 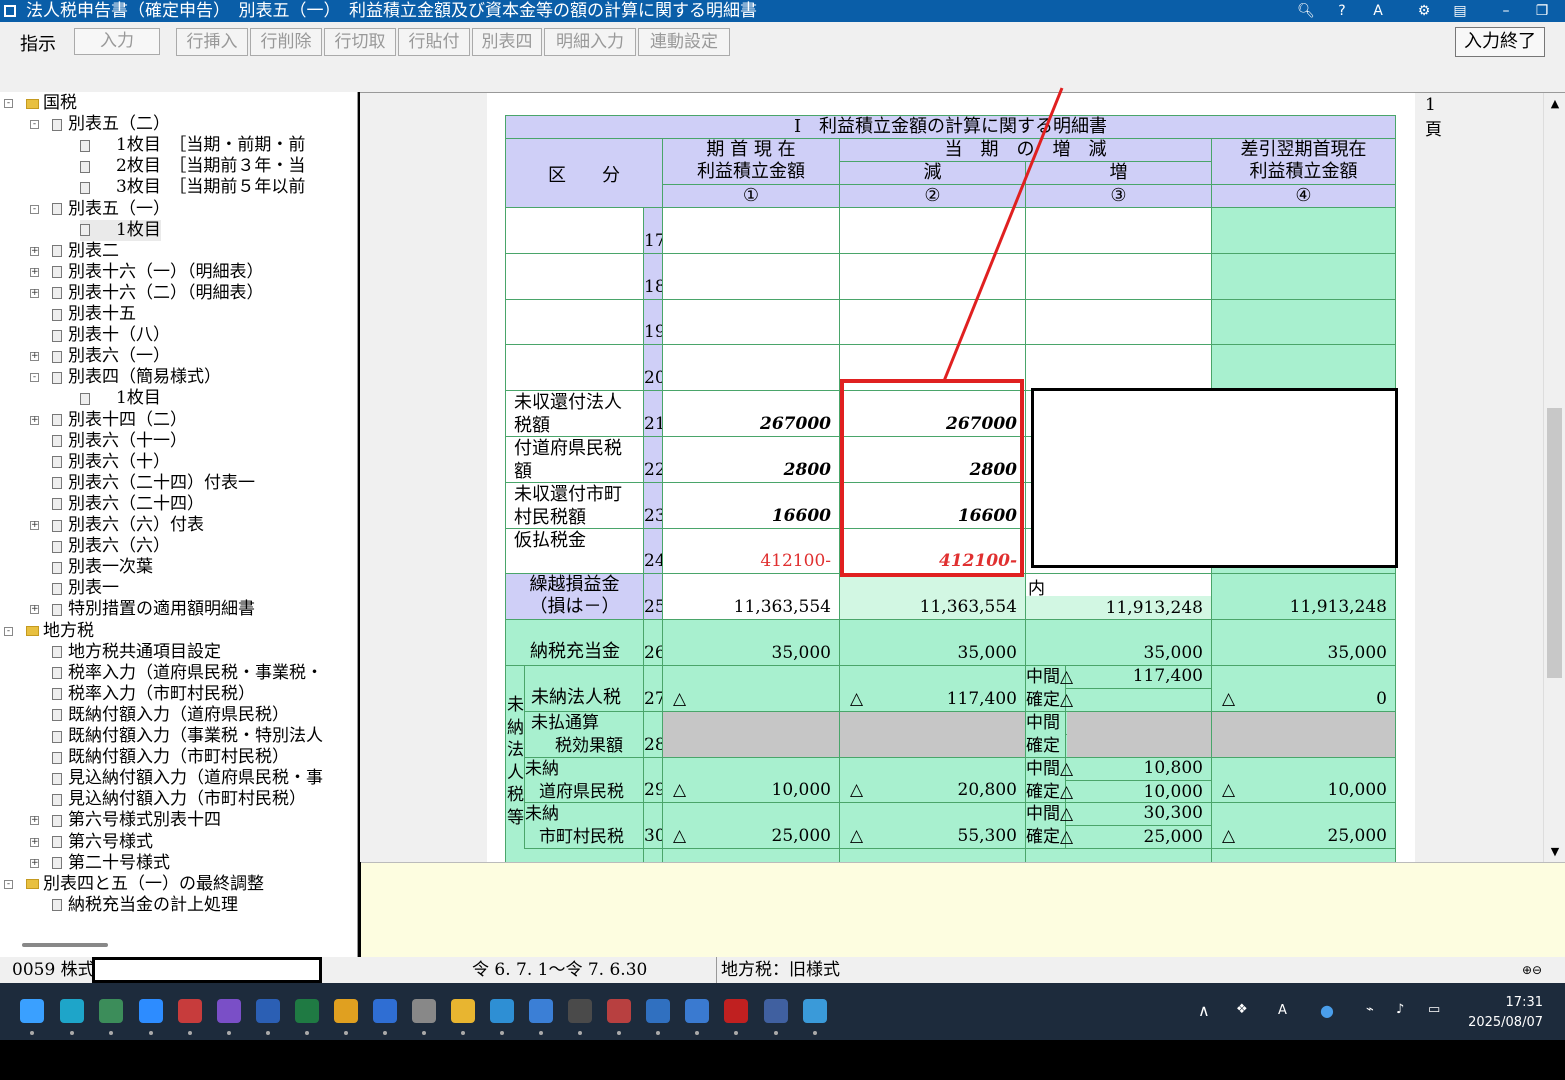 I want to click on layout-icon: ▤, so click(x=1460, y=11).